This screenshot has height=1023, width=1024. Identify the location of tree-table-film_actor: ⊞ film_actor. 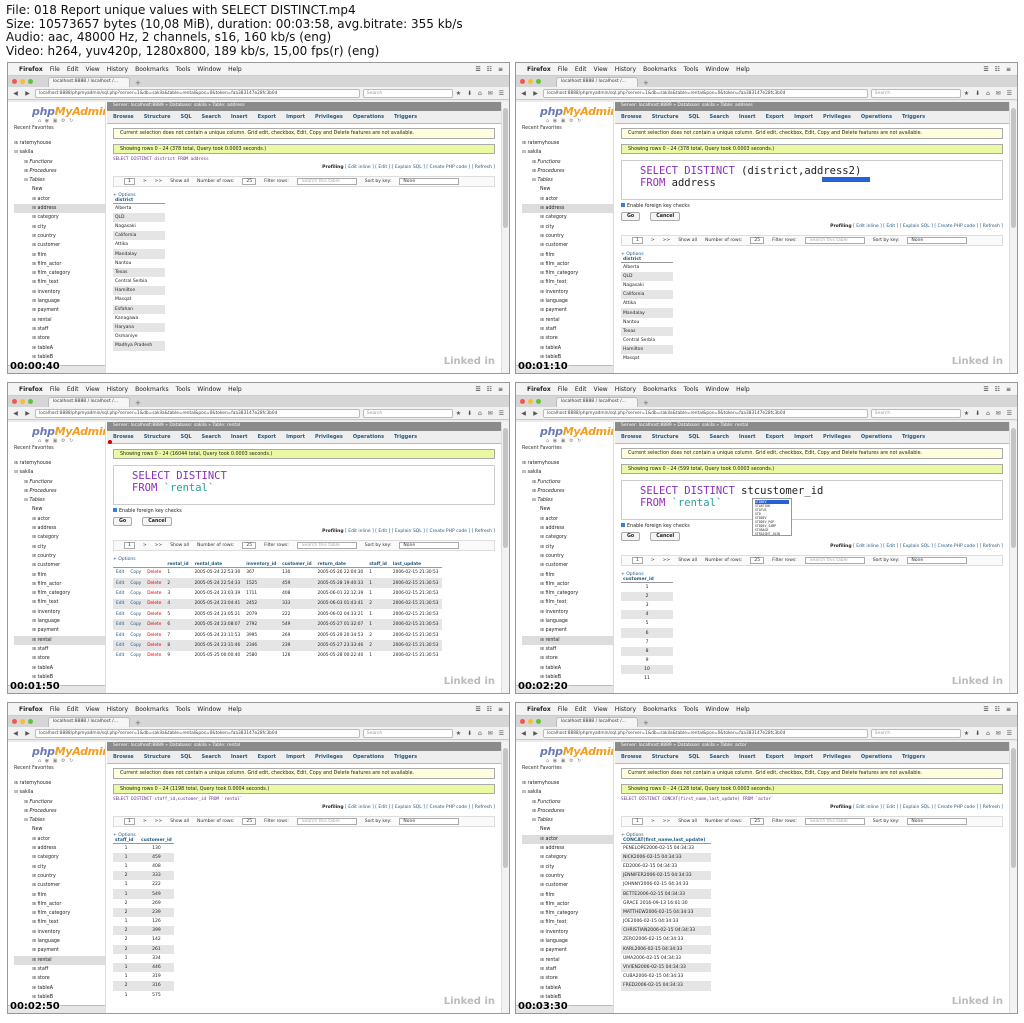
(567, 264).